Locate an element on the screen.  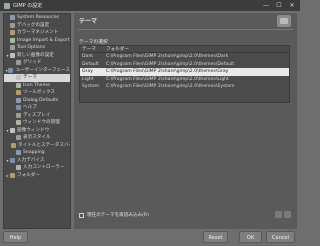
sidebar-item-label: 新しい画像の設定 is located at coordinates (35, 55).